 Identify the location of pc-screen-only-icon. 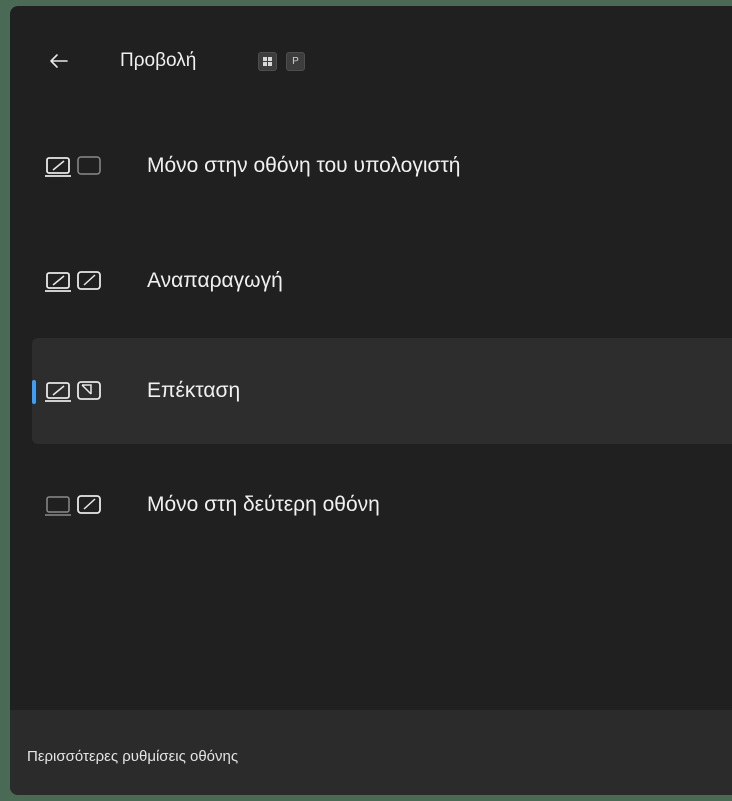
(73, 166).